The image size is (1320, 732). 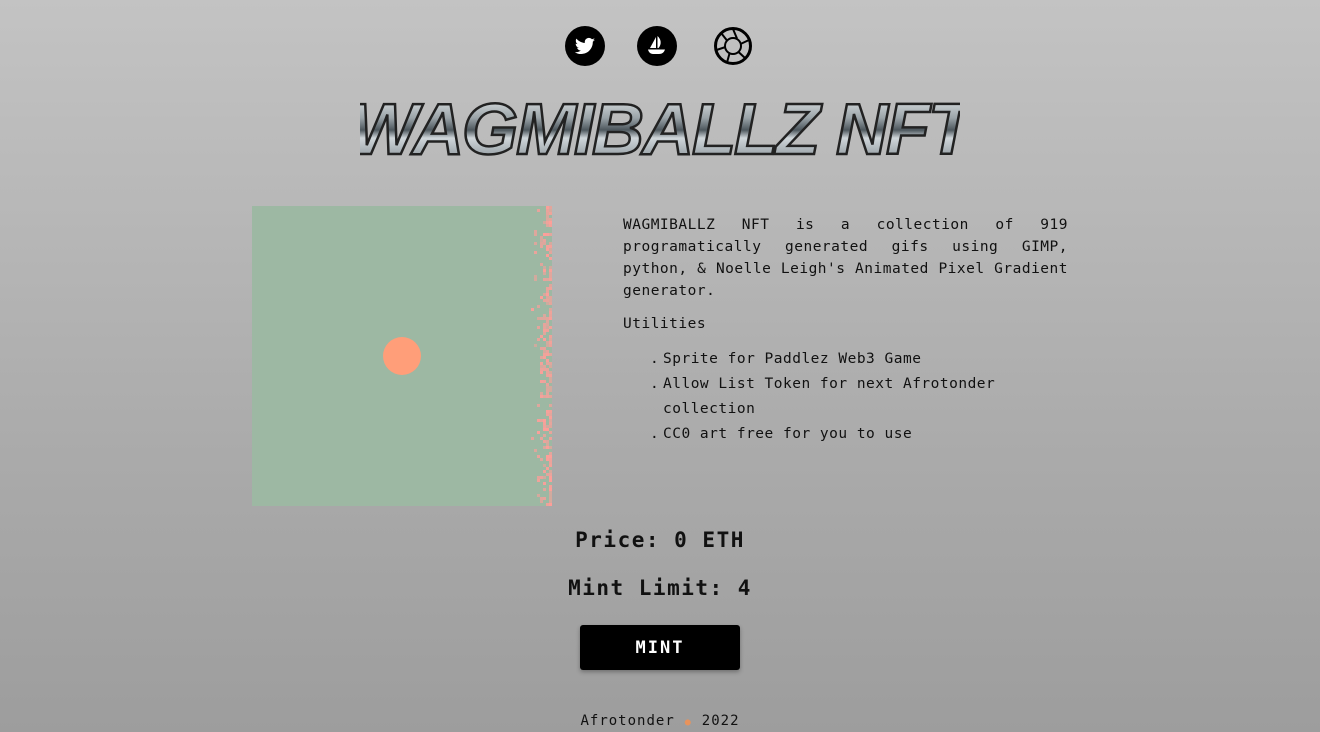 I want to click on camera-aperture-icon, so click(x=733, y=46).